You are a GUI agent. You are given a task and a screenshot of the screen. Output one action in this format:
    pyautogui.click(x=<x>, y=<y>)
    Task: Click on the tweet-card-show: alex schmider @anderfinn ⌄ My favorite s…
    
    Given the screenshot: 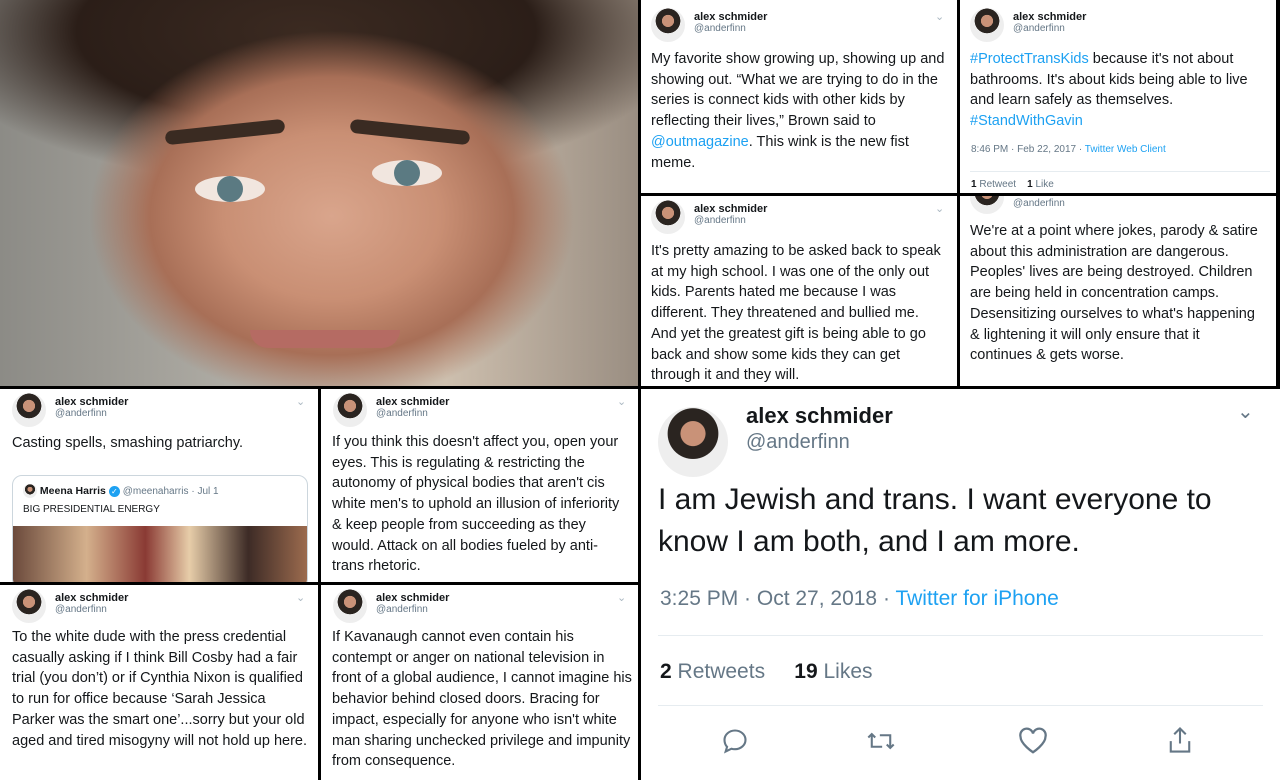 What is the action you would take?
    pyautogui.click(x=799, y=96)
    